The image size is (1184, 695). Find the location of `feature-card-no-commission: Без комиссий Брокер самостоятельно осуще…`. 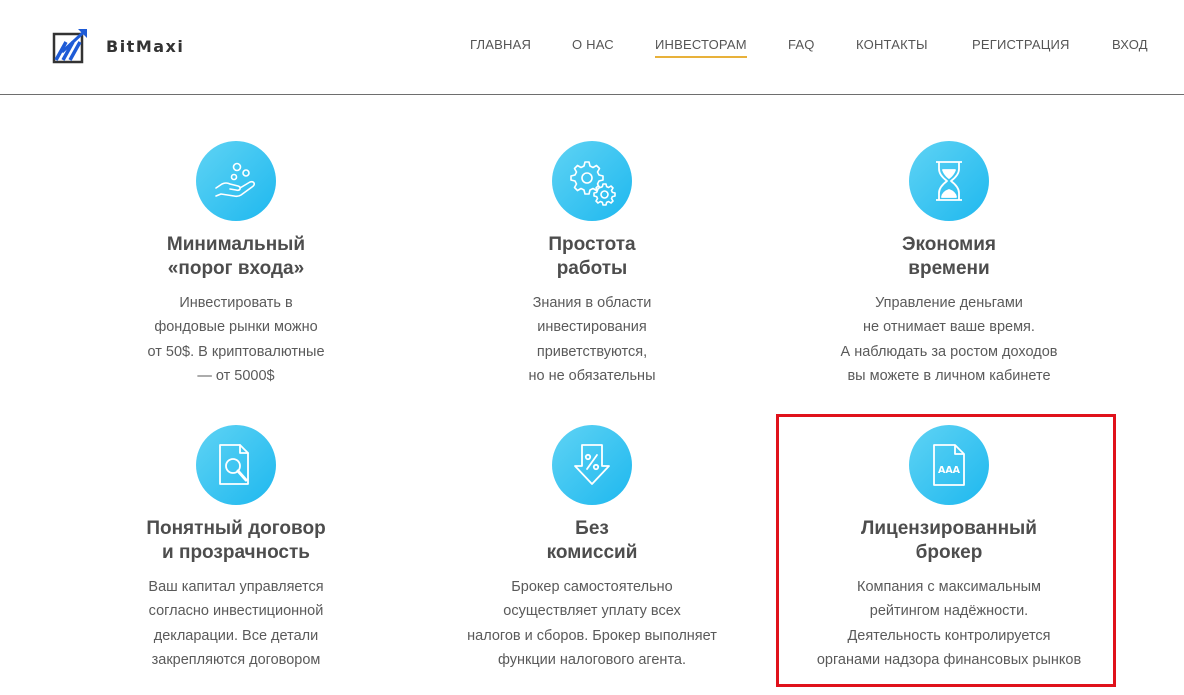

feature-card-no-commission: Без комиссий Брокер самостоятельно осуще… is located at coordinates (592, 548).